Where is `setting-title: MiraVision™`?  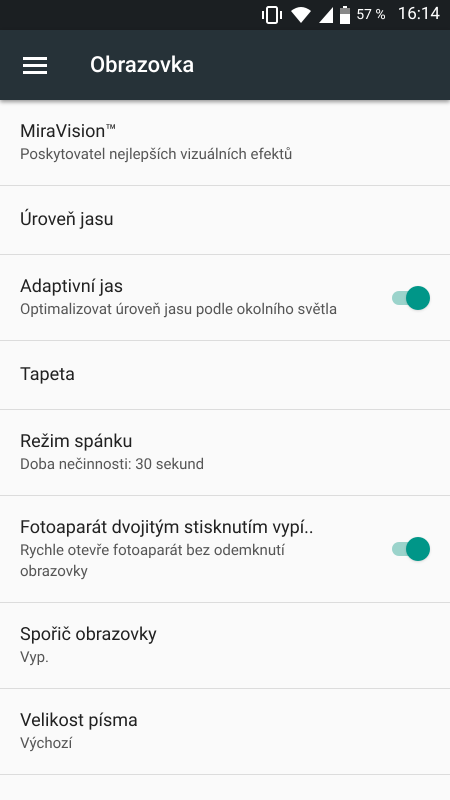
setting-title: MiraVision™ is located at coordinates (69, 132).